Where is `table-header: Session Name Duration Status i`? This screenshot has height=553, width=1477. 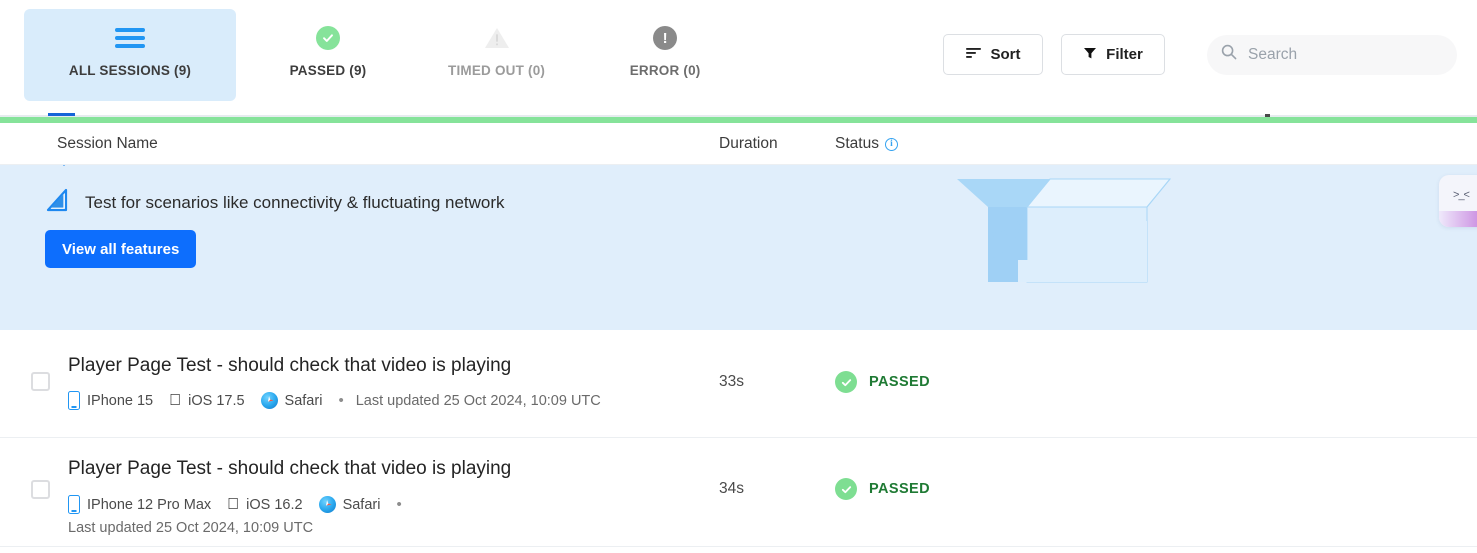 table-header: Session Name Duration Status i is located at coordinates (738, 144).